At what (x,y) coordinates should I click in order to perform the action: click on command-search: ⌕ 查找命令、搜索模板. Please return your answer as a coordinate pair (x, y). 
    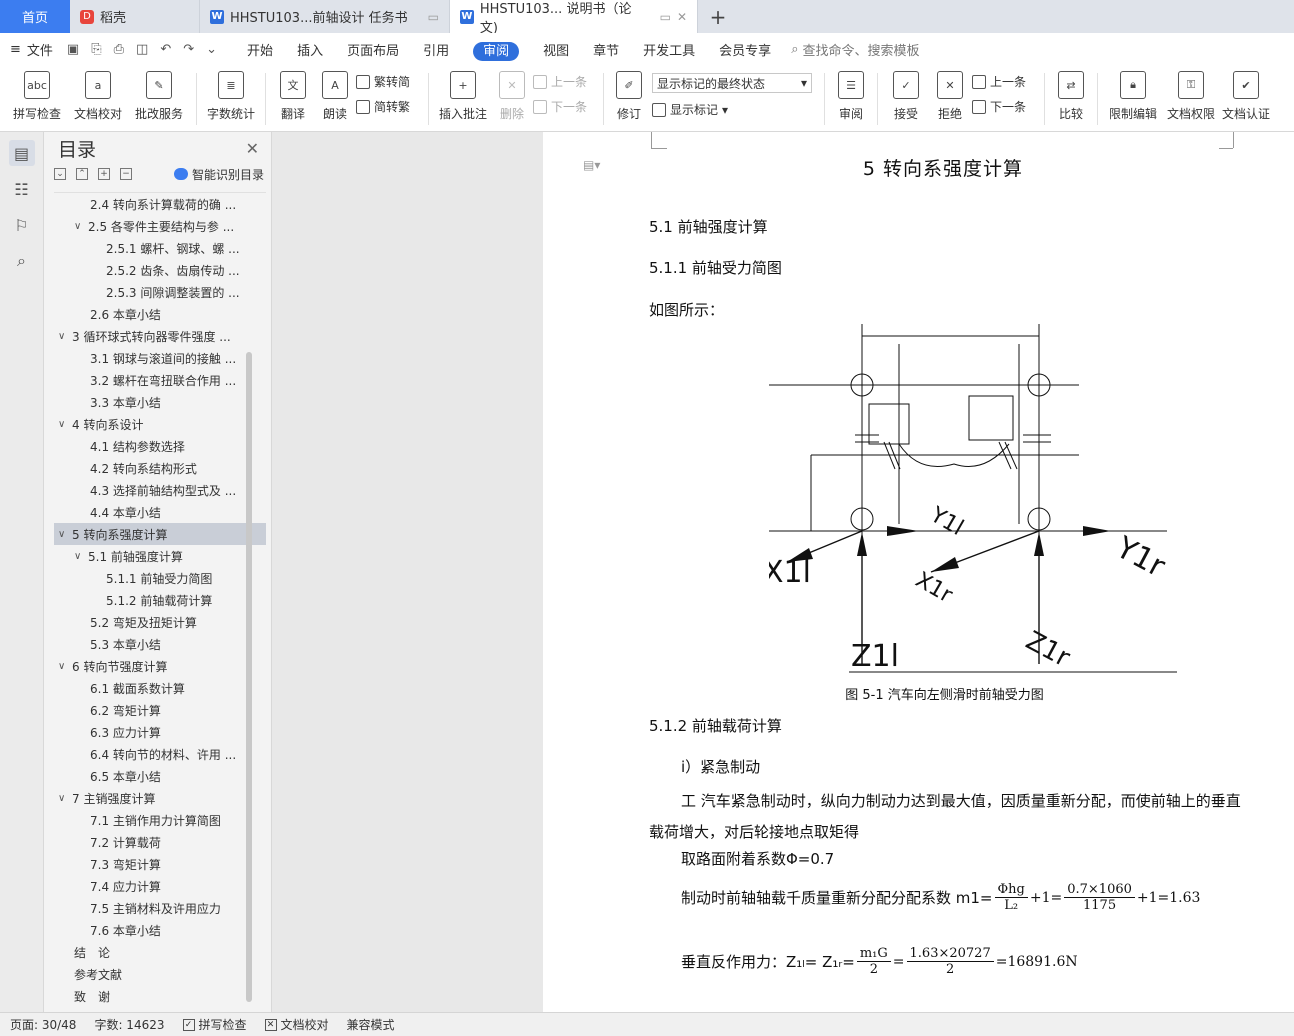
    Looking at the image, I should click on (855, 49).